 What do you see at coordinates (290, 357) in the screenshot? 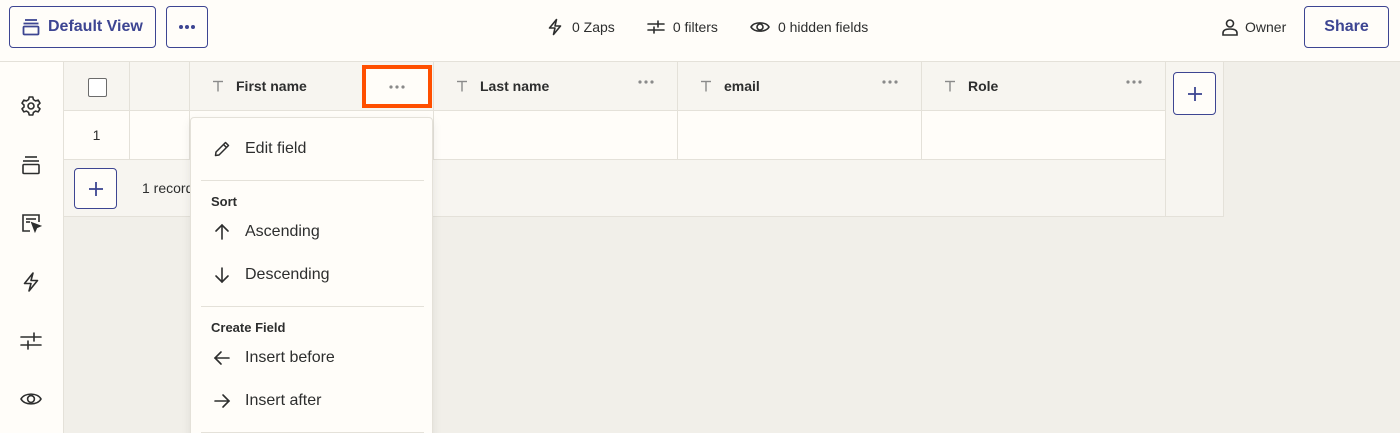
I see `insert-before-label: Insert before` at bounding box center [290, 357].